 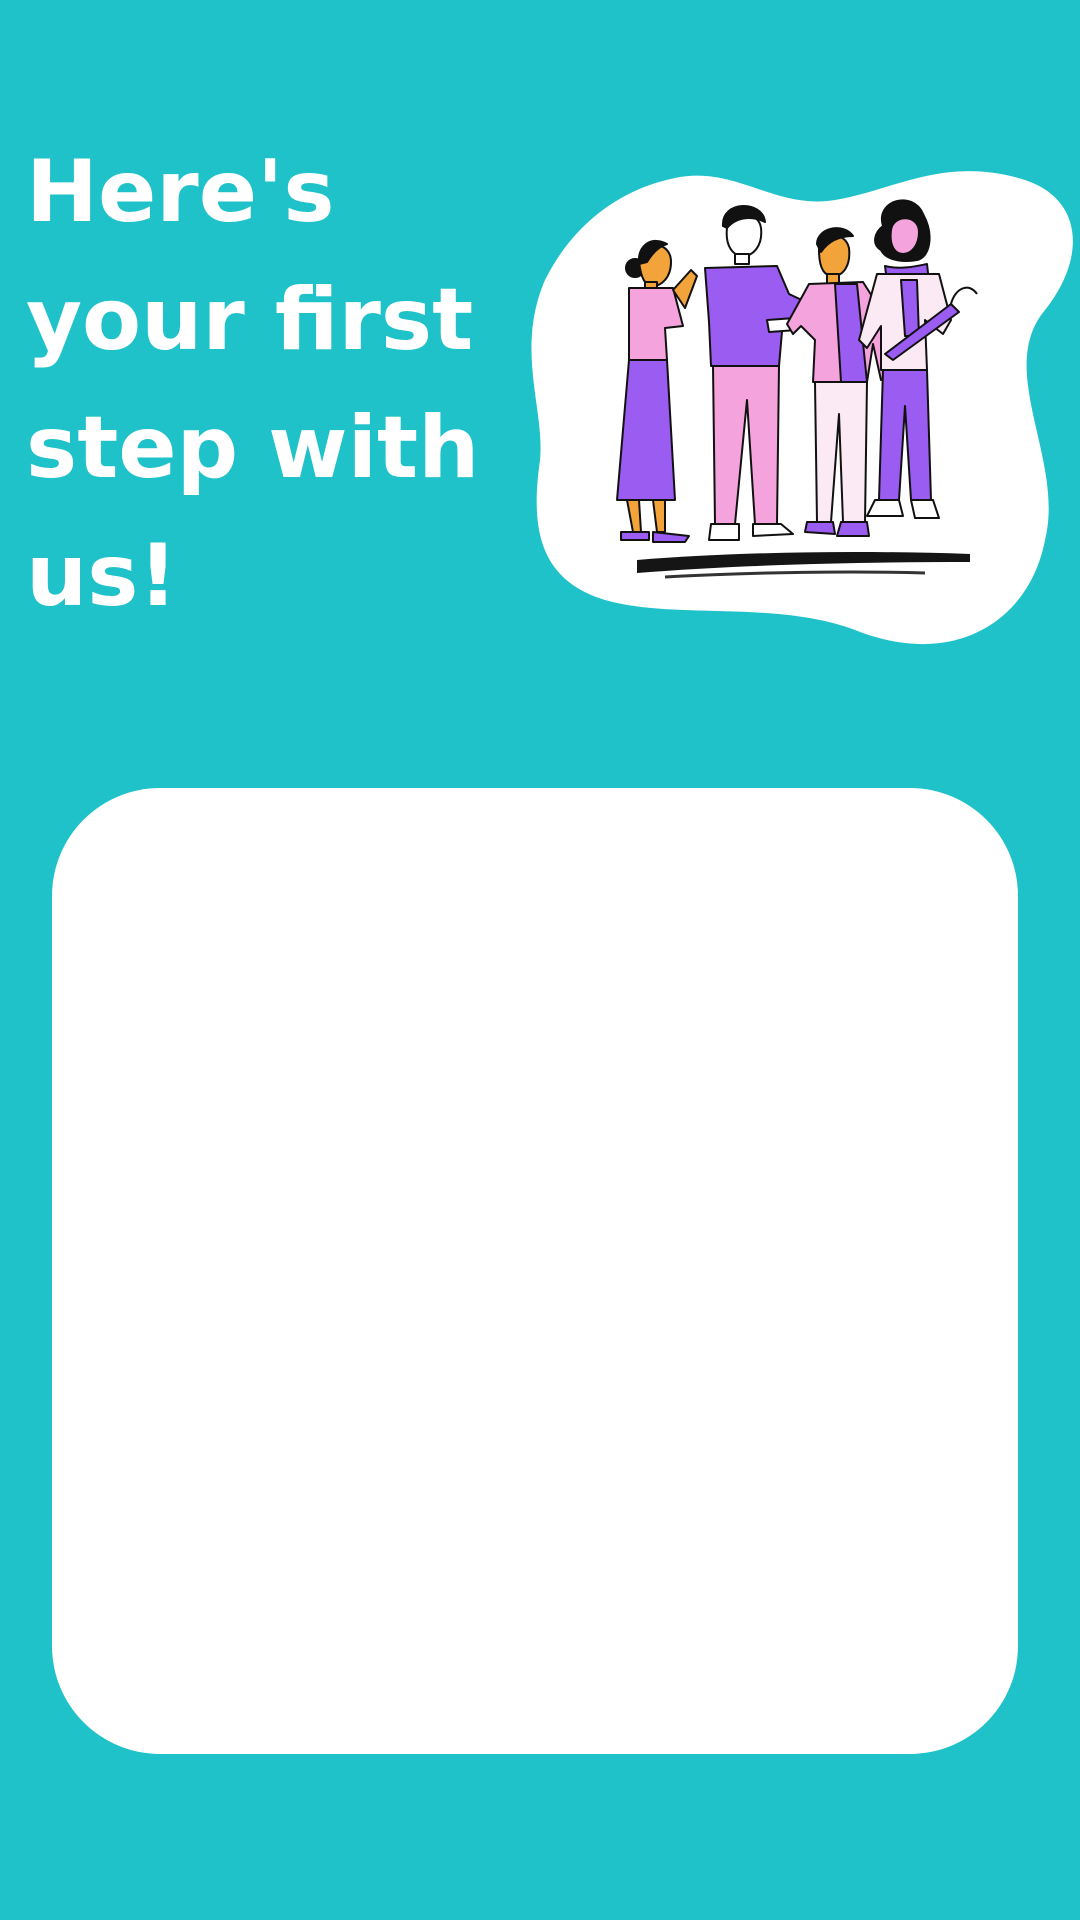 What do you see at coordinates (253, 448) in the screenshot?
I see `headline-line-3: step with` at bounding box center [253, 448].